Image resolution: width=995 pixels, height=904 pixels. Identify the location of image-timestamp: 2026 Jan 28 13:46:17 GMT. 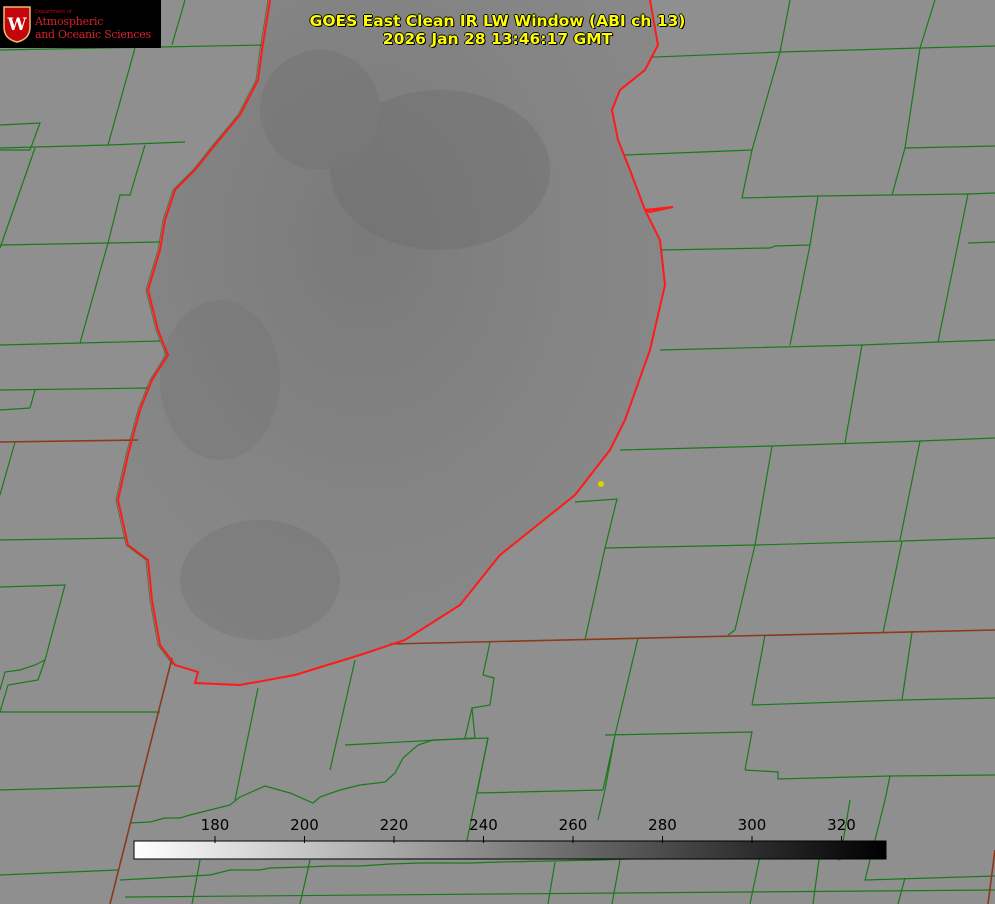
(497, 39).